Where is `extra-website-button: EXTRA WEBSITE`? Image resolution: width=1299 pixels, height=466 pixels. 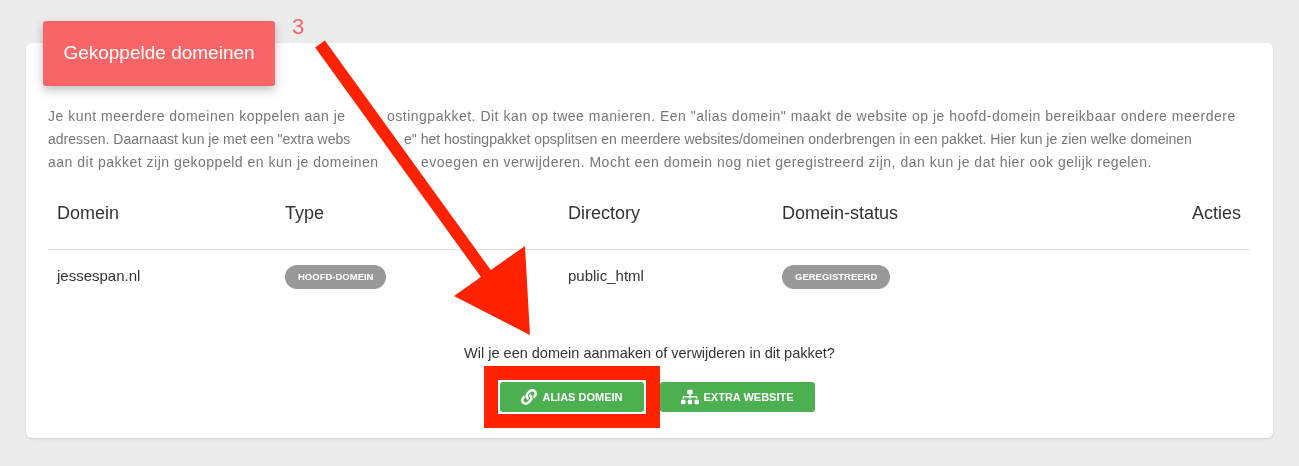 extra-website-button: EXTRA WEBSITE is located at coordinates (737, 397).